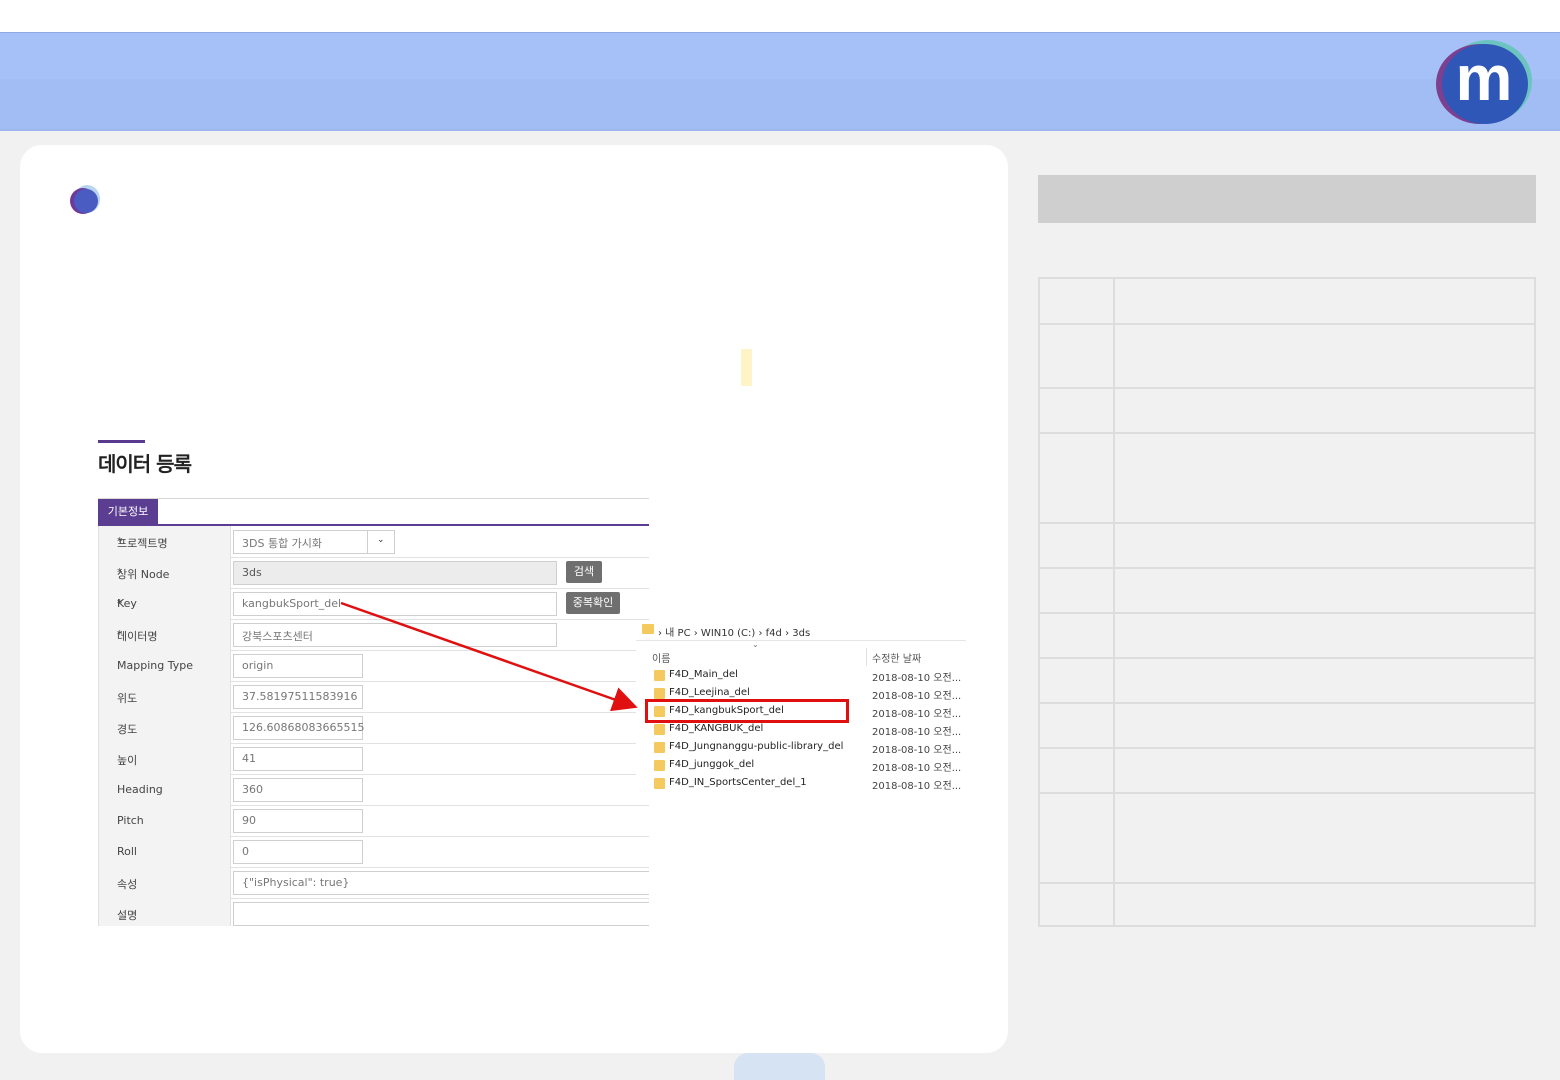  I want to click on form-row-mapping-type: Mapping Type origin, so click(373, 666).